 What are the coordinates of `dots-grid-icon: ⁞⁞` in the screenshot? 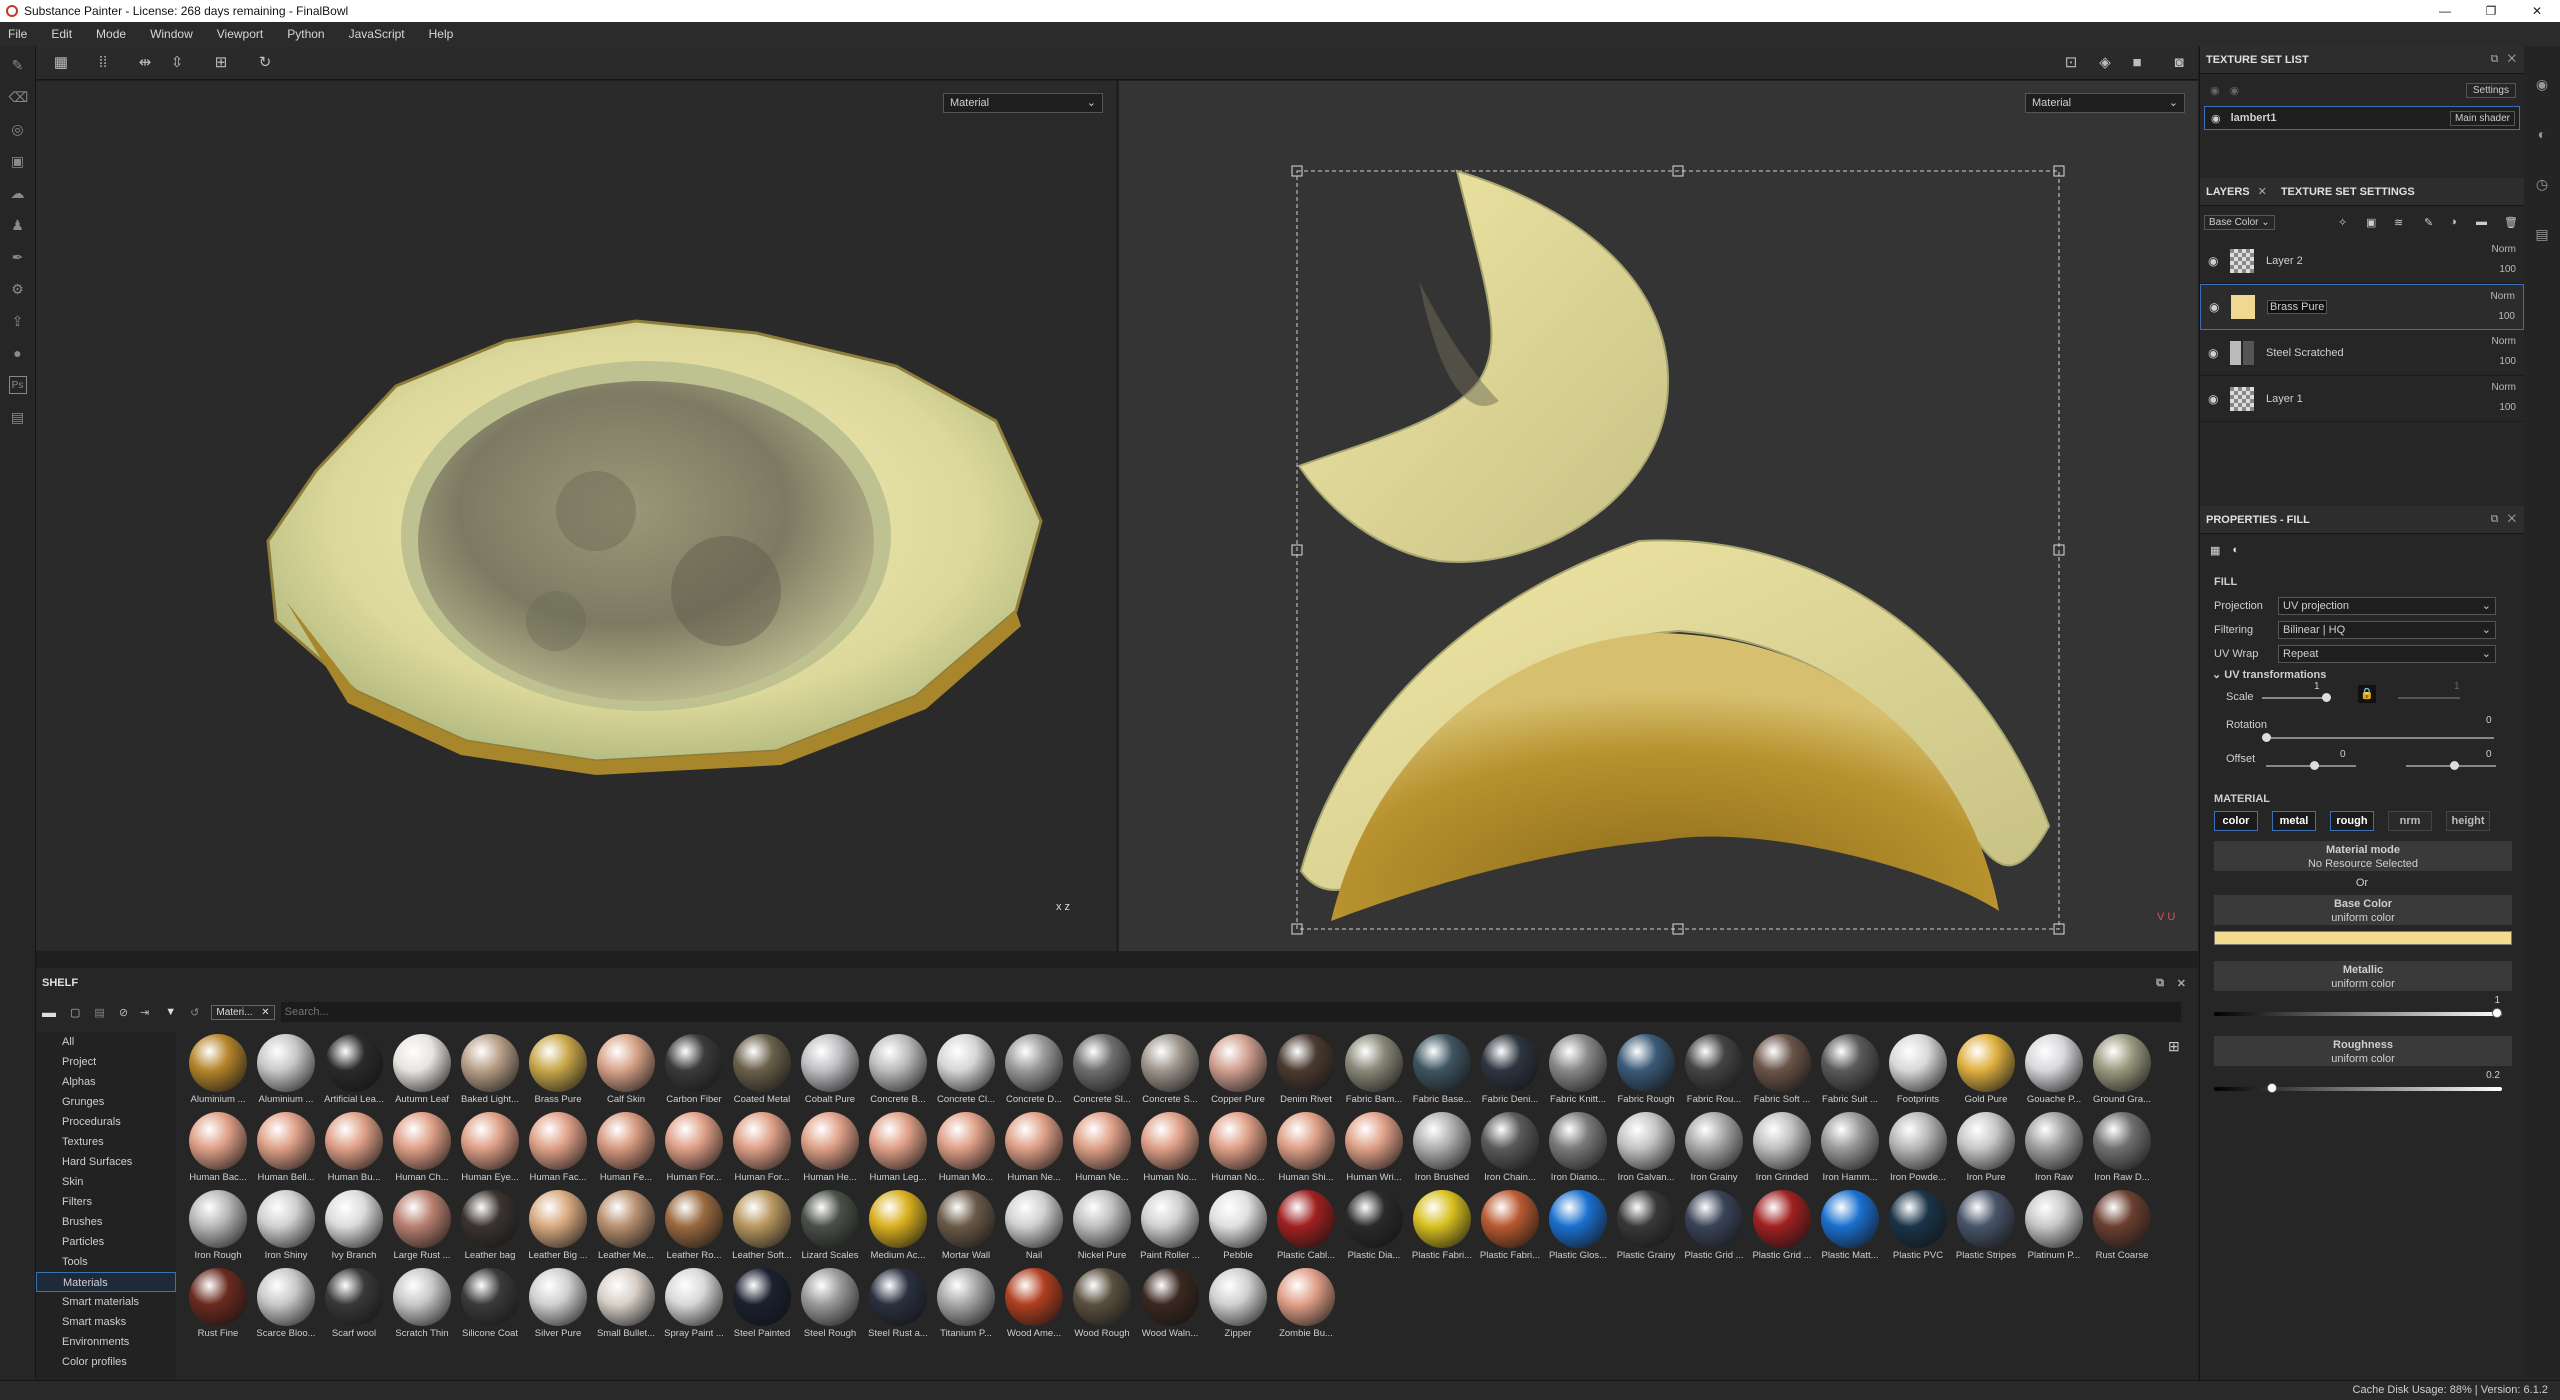 It's located at (103, 63).